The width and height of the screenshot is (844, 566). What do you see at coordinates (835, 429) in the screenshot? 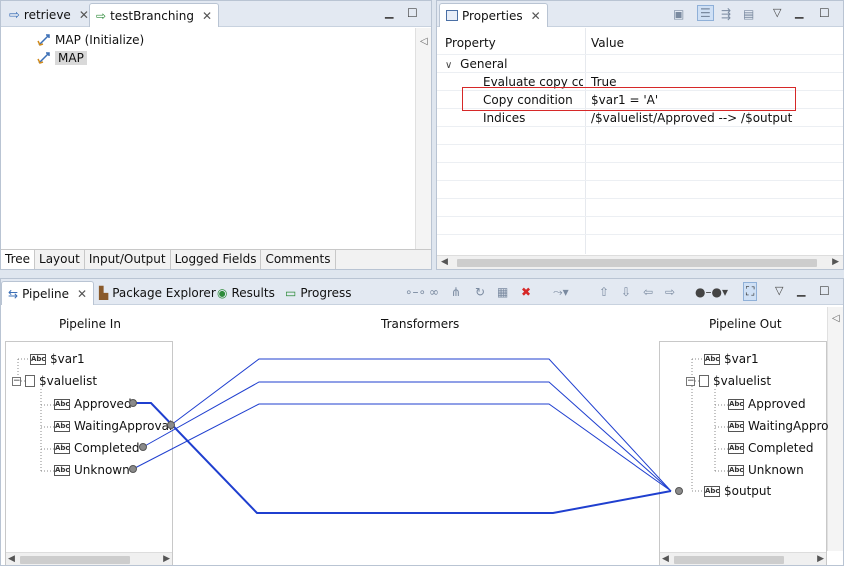
I see `pipeline-vertical-scrollbar: ◁` at bounding box center [835, 429].